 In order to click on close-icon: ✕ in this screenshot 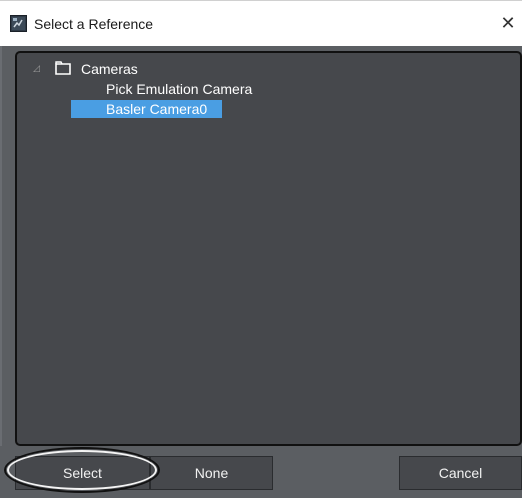, I will do `click(508, 23)`.